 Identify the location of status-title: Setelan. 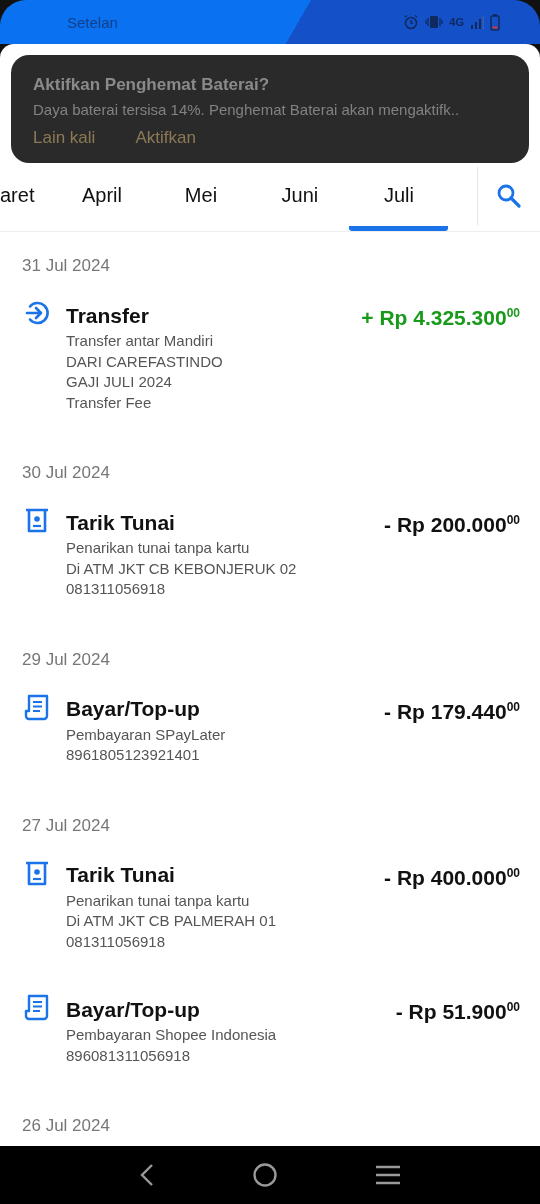
(93, 22).